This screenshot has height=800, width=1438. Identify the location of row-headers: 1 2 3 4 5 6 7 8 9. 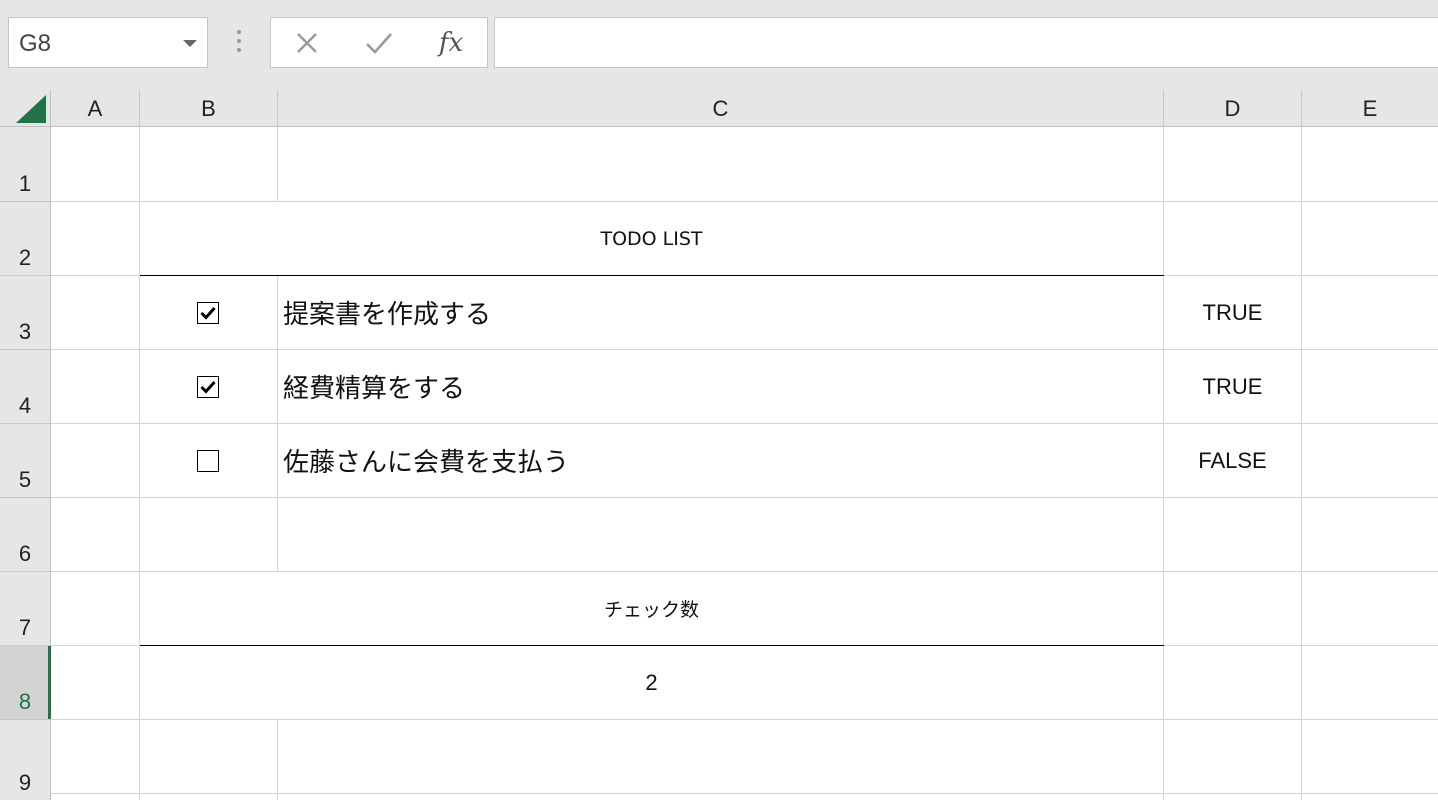
(25, 463).